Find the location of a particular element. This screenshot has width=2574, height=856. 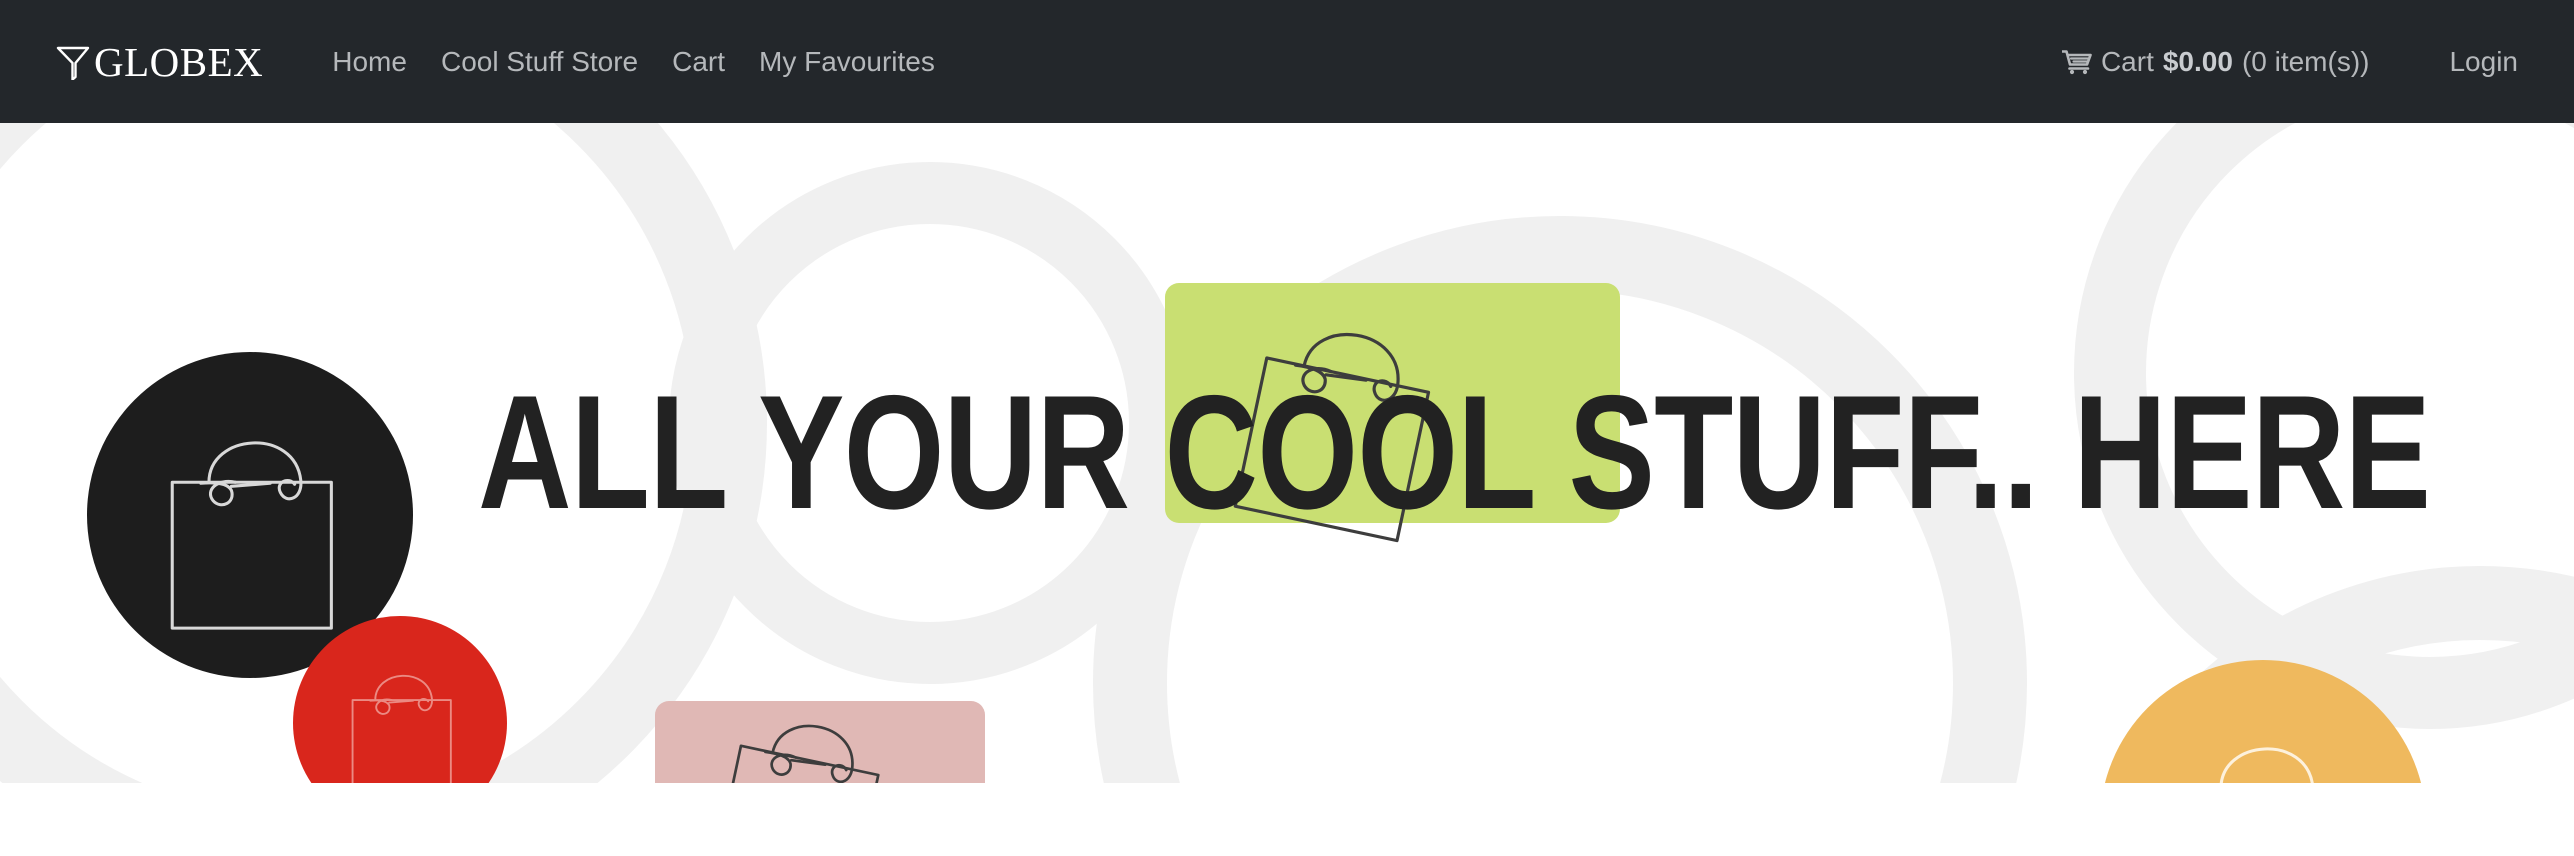

pink-rect-badge is located at coordinates (820, 742).